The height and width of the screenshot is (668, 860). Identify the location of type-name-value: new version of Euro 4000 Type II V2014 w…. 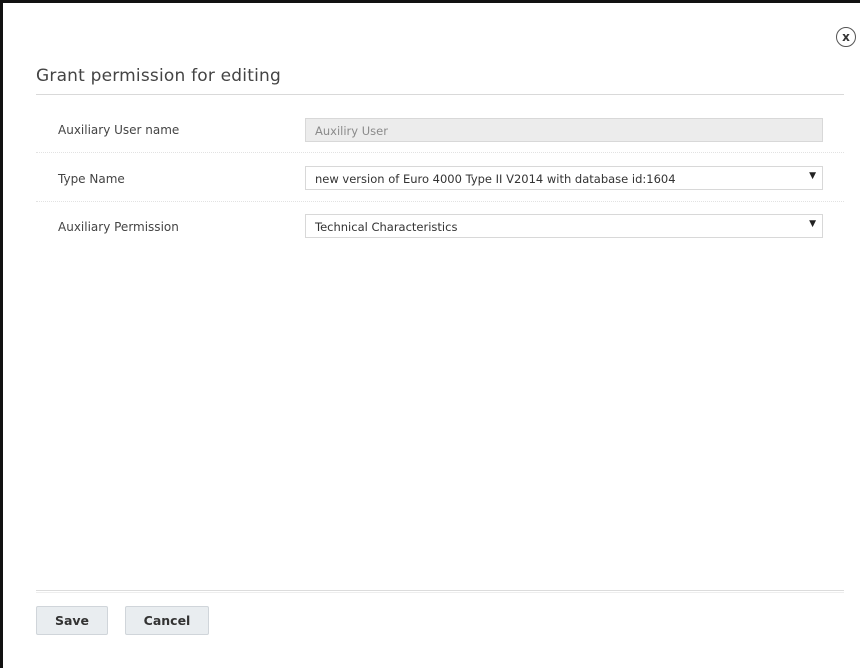
(495, 179).